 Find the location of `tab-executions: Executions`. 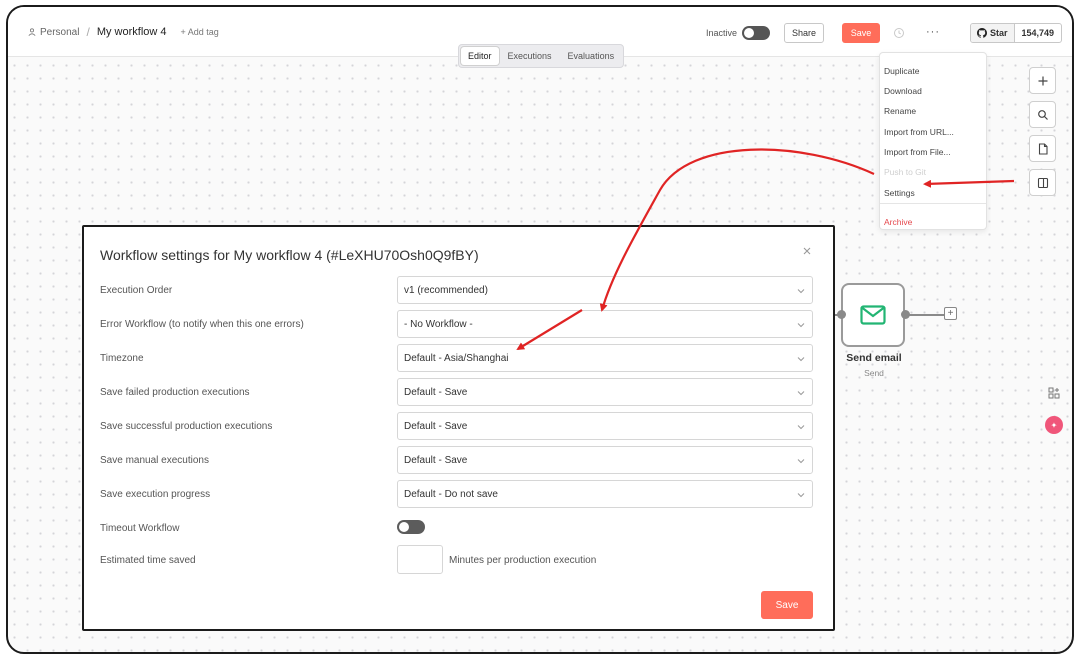

tab-executions: Executions is located at coordinates (530, 56).